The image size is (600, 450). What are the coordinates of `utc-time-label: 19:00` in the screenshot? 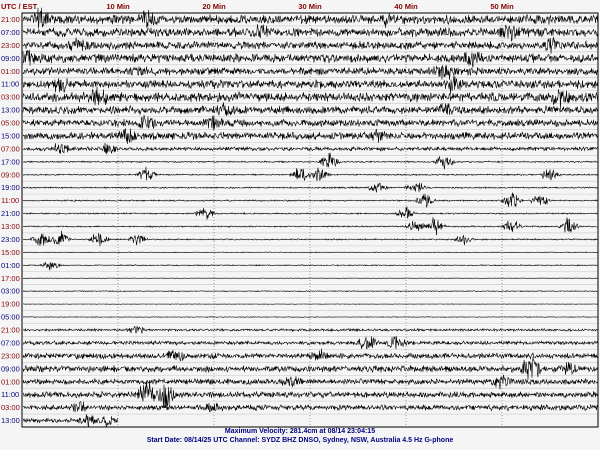 It's located at (10, 304).